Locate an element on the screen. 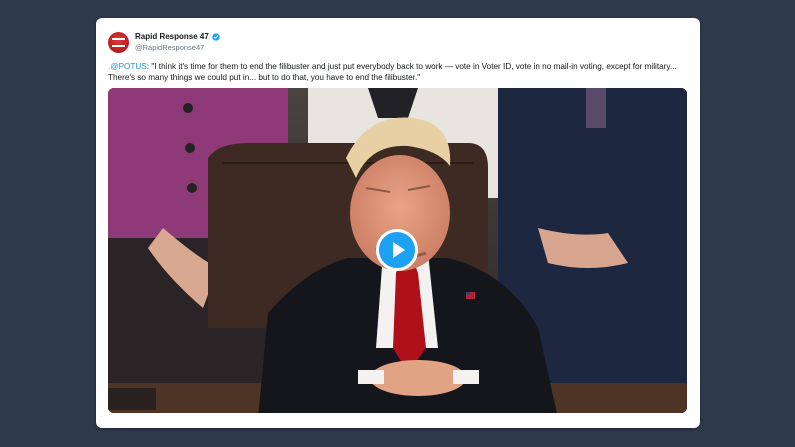 This screenshot has height=447, width=795. verified-badge-icon is located at coordinates (216, 36).